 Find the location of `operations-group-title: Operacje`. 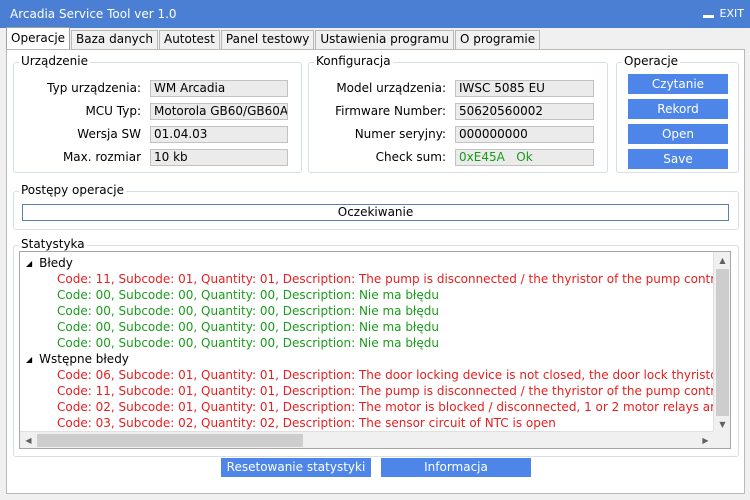

operations-group-title: Operacje is located at coordinates (651, 61).